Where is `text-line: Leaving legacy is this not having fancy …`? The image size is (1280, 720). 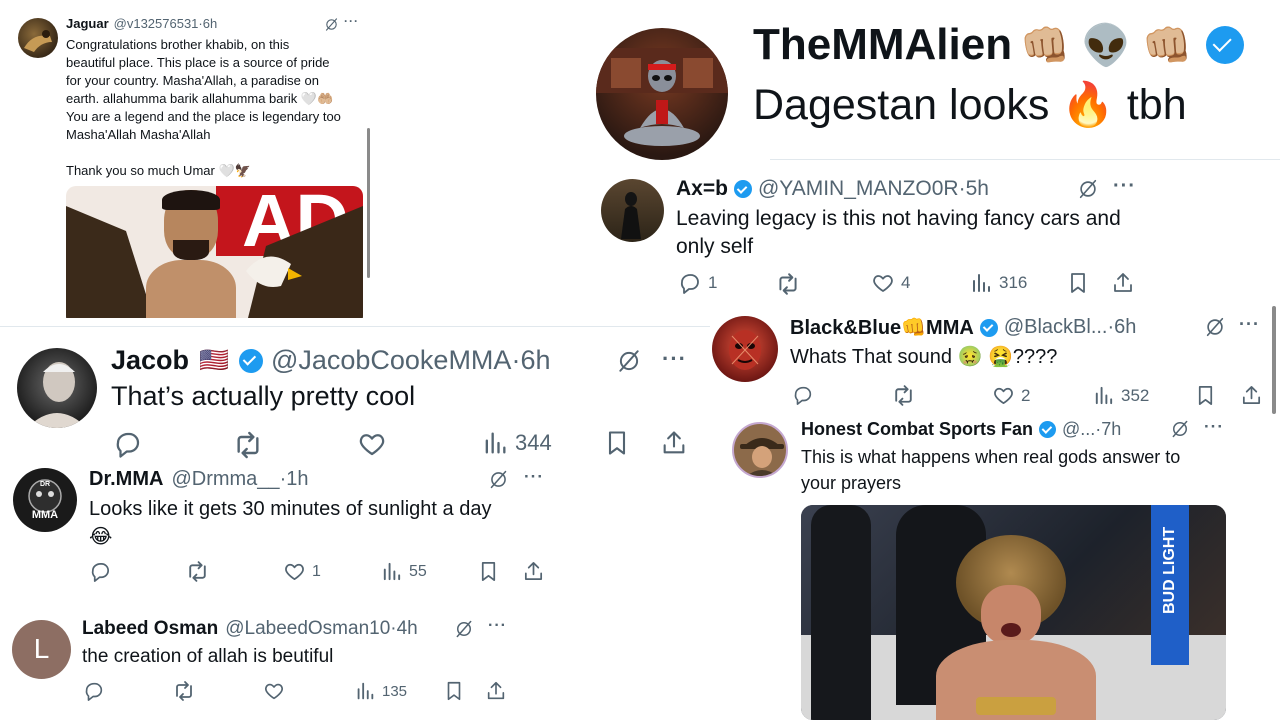
text-line: Leaving legacy is this not having fancy … is located at coordinates (898, 218).